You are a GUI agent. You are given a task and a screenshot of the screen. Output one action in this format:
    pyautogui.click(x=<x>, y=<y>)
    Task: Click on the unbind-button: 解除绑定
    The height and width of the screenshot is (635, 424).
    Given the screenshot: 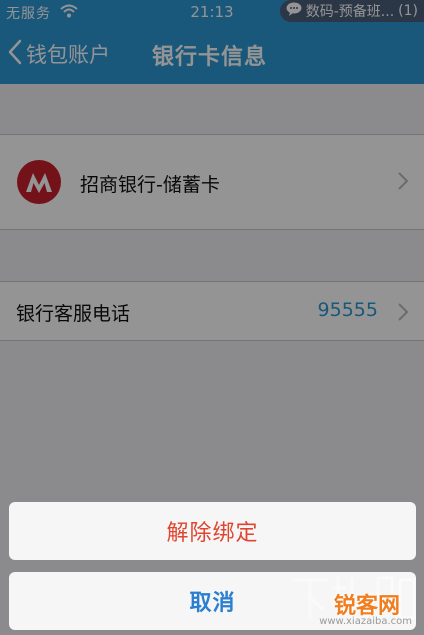 What is the action you would take?
    pyautogui.click(x=212, y=531)
    